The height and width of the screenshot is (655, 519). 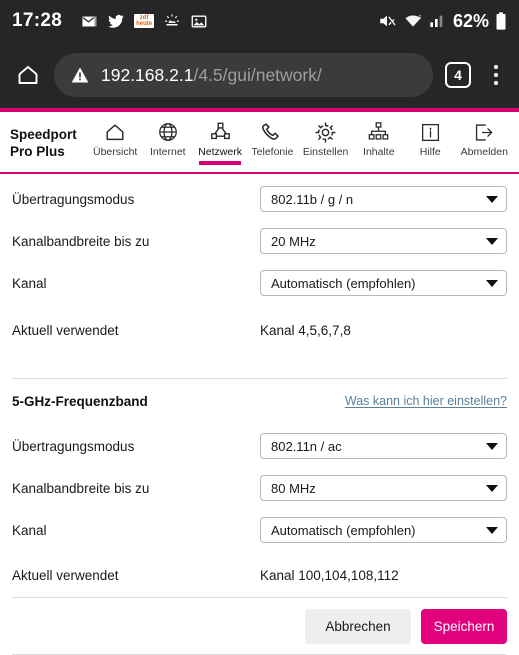 I want to click on mail-icon, so click(x=89, y=21).